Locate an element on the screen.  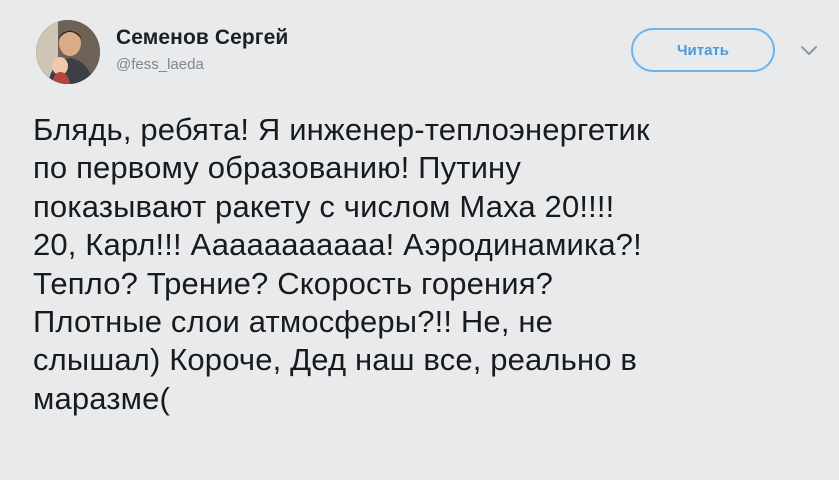
tweet-line: 20, Карл!!! Ааааааааааа! Аэродинамика?! is located at coordinates (337, 245).